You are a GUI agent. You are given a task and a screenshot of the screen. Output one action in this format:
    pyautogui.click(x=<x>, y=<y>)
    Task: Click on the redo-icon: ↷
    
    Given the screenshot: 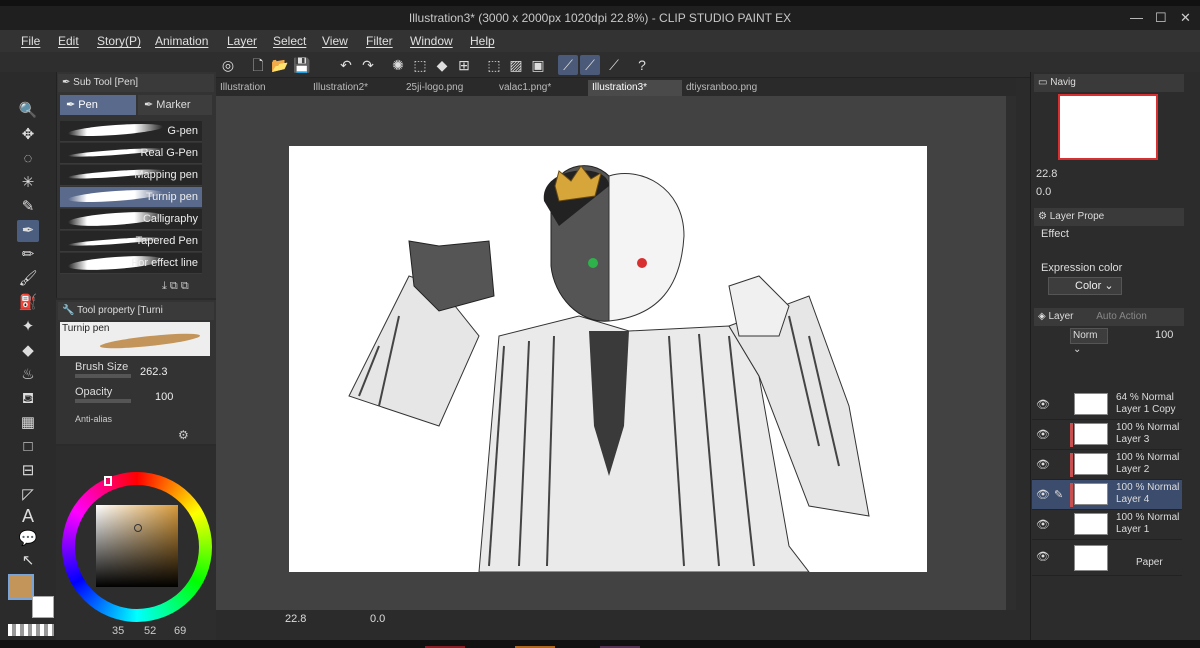 What is the action you would take?
    pyautogui.click(x=368, y=65)
    